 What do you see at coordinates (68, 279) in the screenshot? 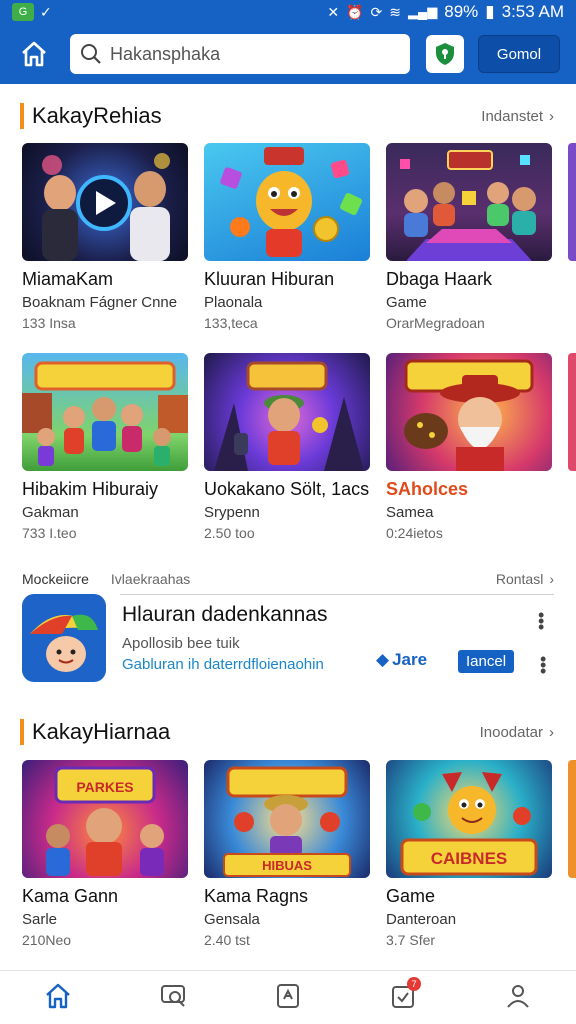
I see `app-title: MiamaKam` at bounding box center [68, 279].